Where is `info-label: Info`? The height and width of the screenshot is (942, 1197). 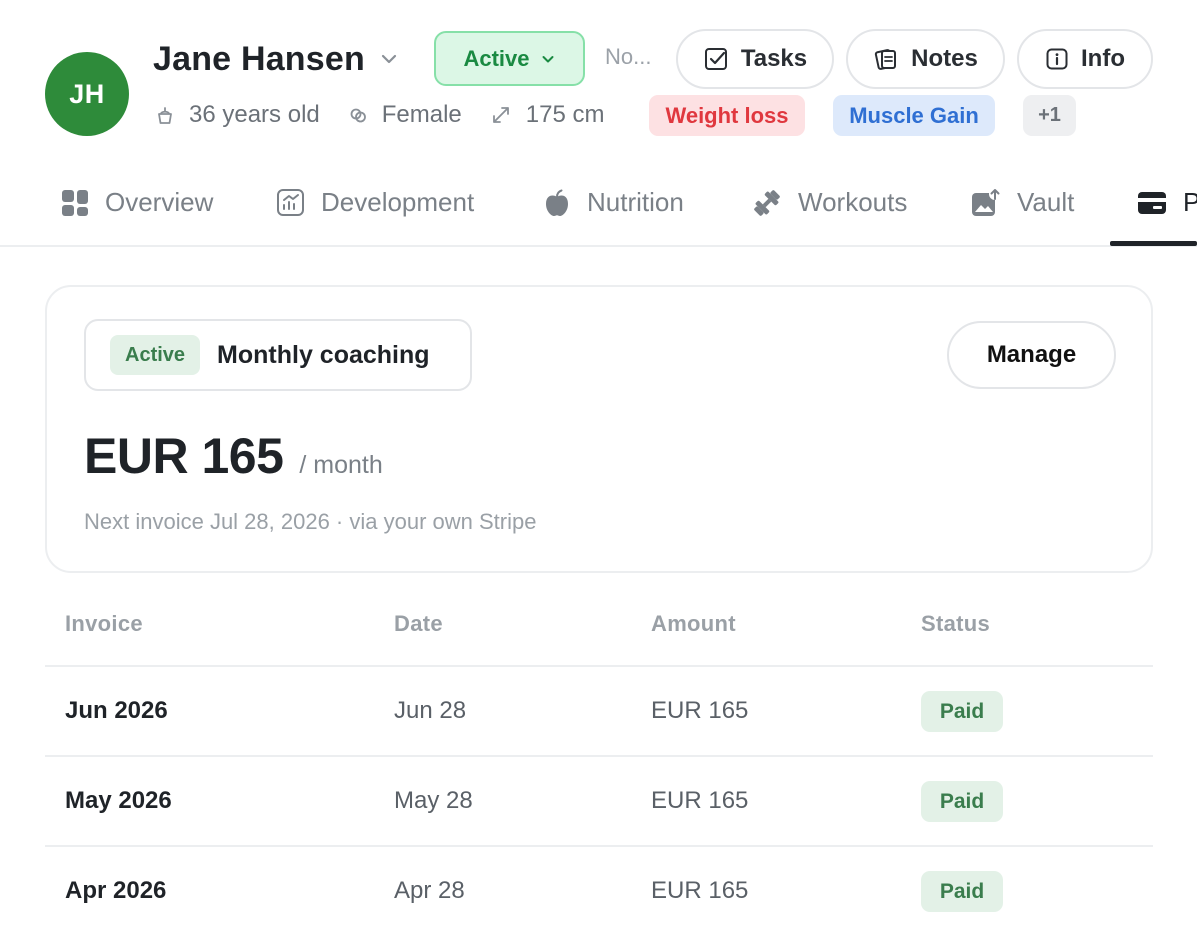
info-label: Info is located at coordinates (1103, 58).